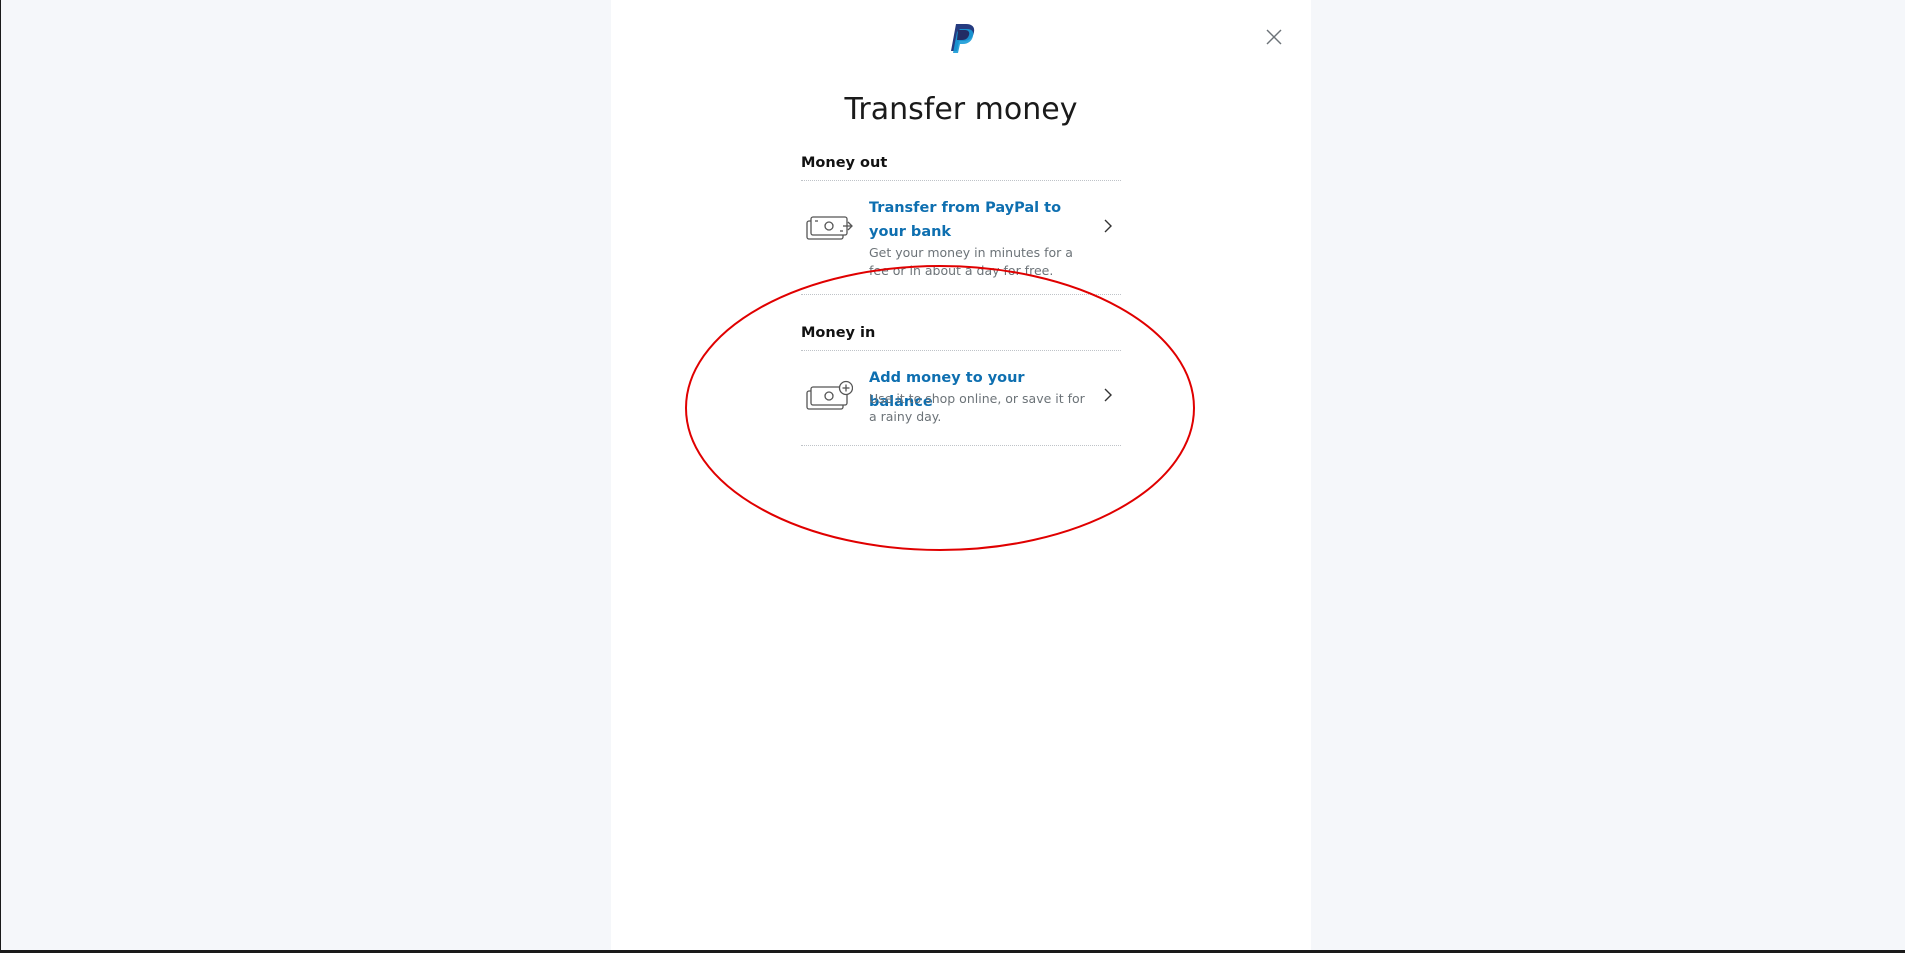 The width and height of the screenshot is (1905, 953). Describe the element at coordinates (829, 228) in the screenshot. I see `cash-arrow-out-icon` at that location.